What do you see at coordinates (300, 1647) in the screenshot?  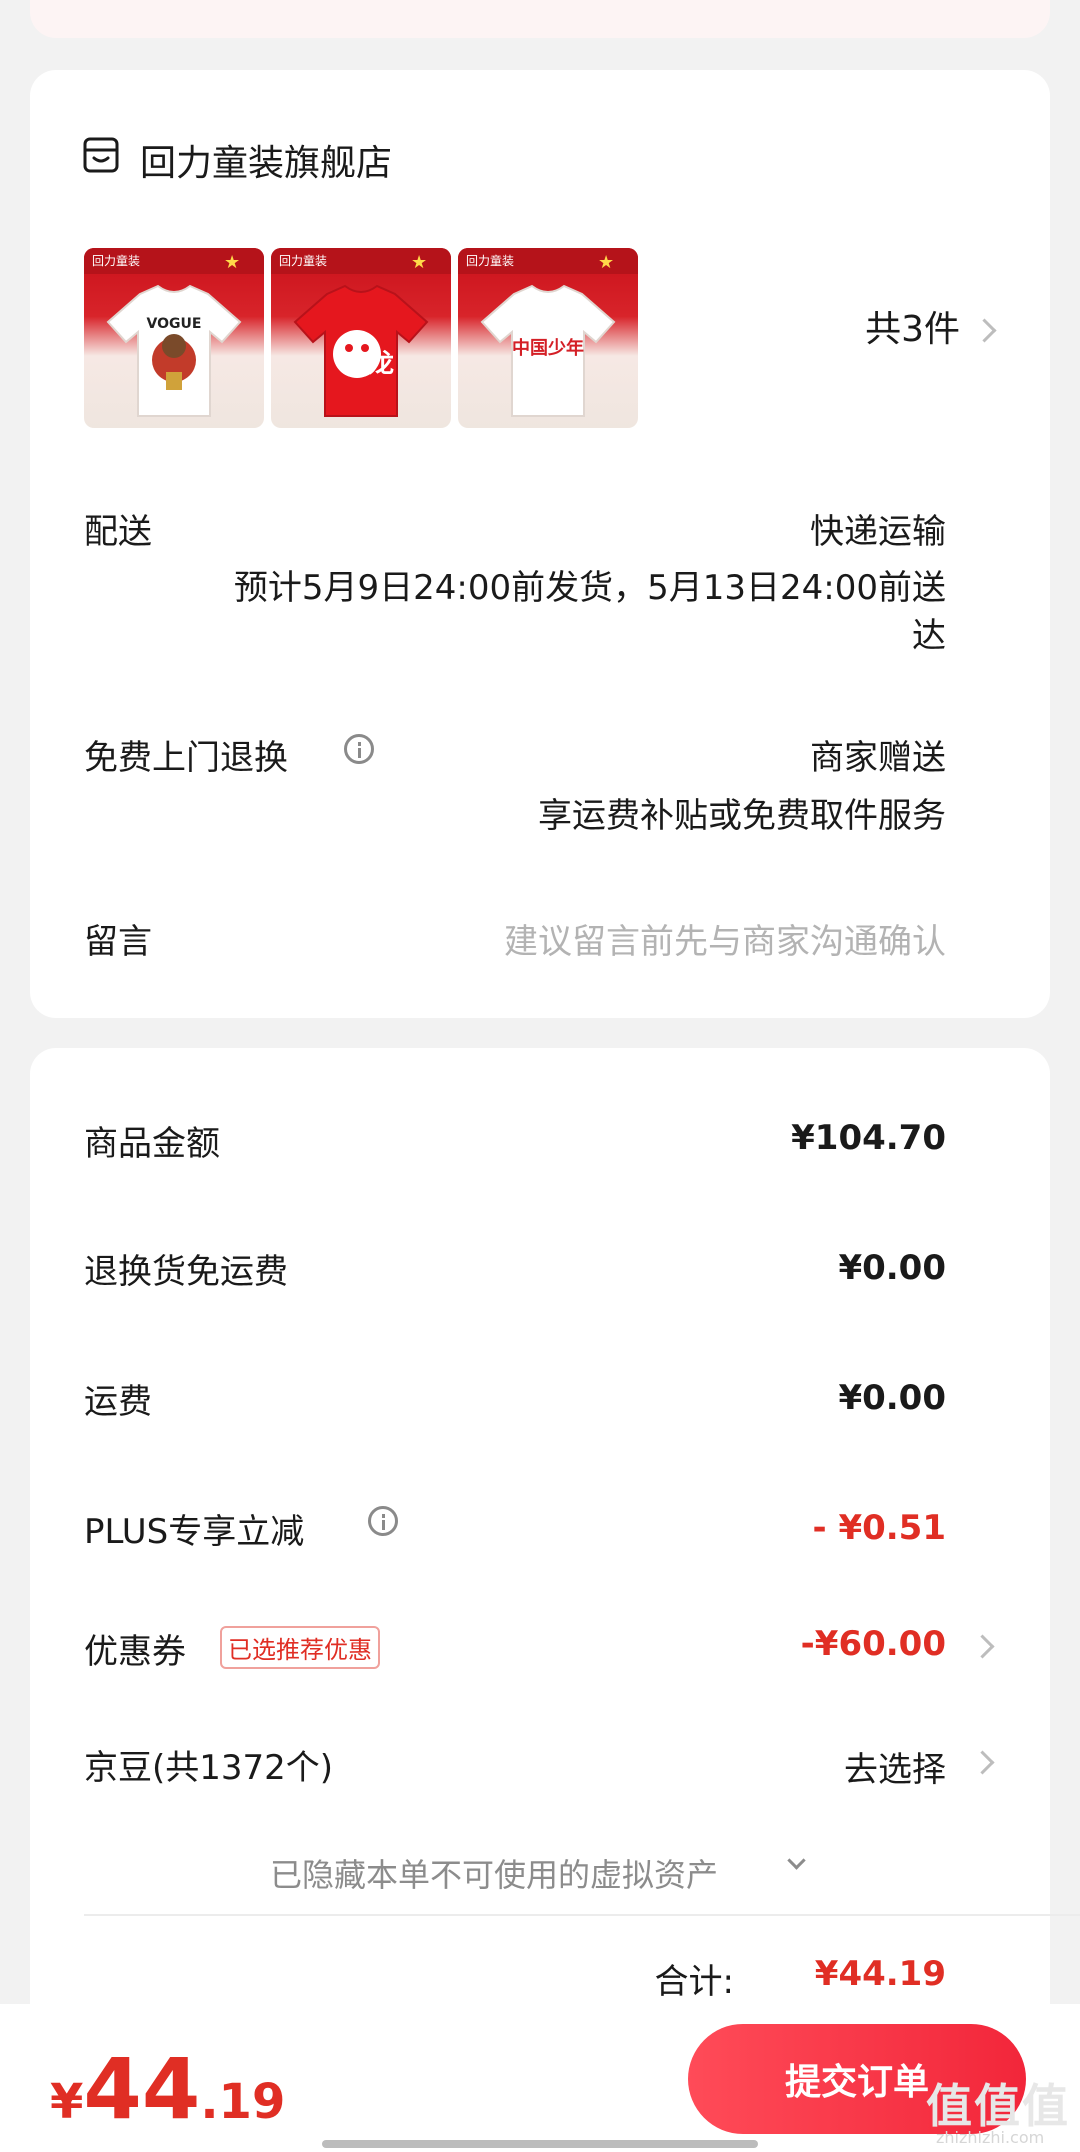 I see `coupon-tag: 已选推荐优惠` at bounding box center [300, 1647].